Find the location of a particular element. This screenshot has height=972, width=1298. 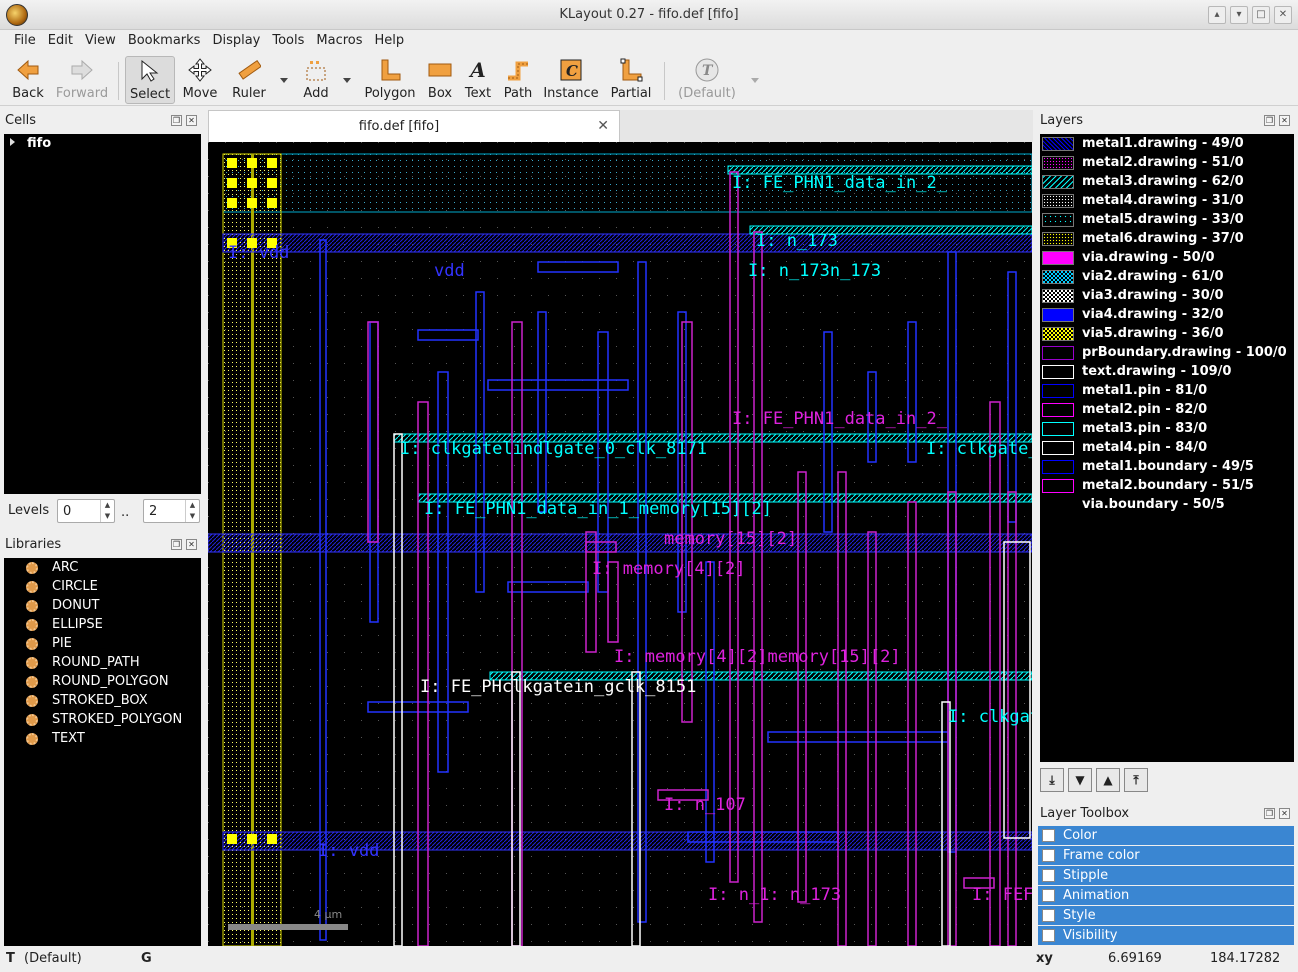

cell-tree-item-fifo: fifo is located at coordinates (30, 143).